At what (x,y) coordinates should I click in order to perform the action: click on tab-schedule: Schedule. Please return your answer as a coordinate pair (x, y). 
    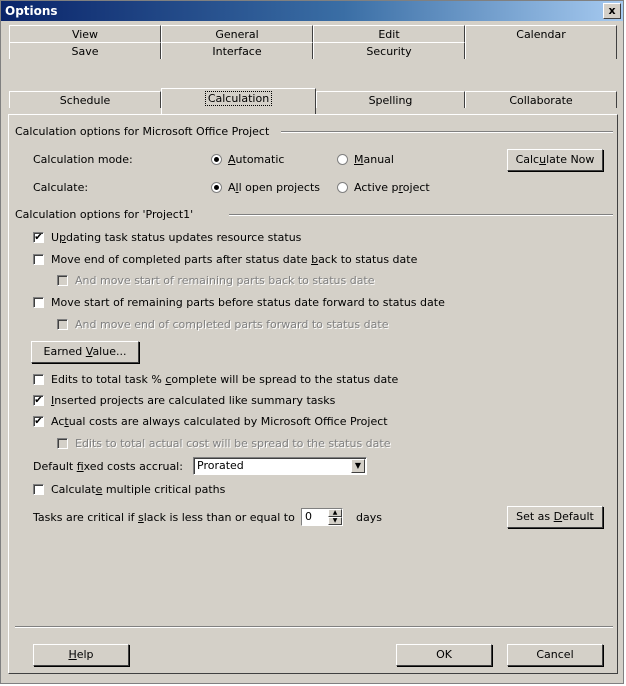
    Looking at the image, I should click on (85, 99).